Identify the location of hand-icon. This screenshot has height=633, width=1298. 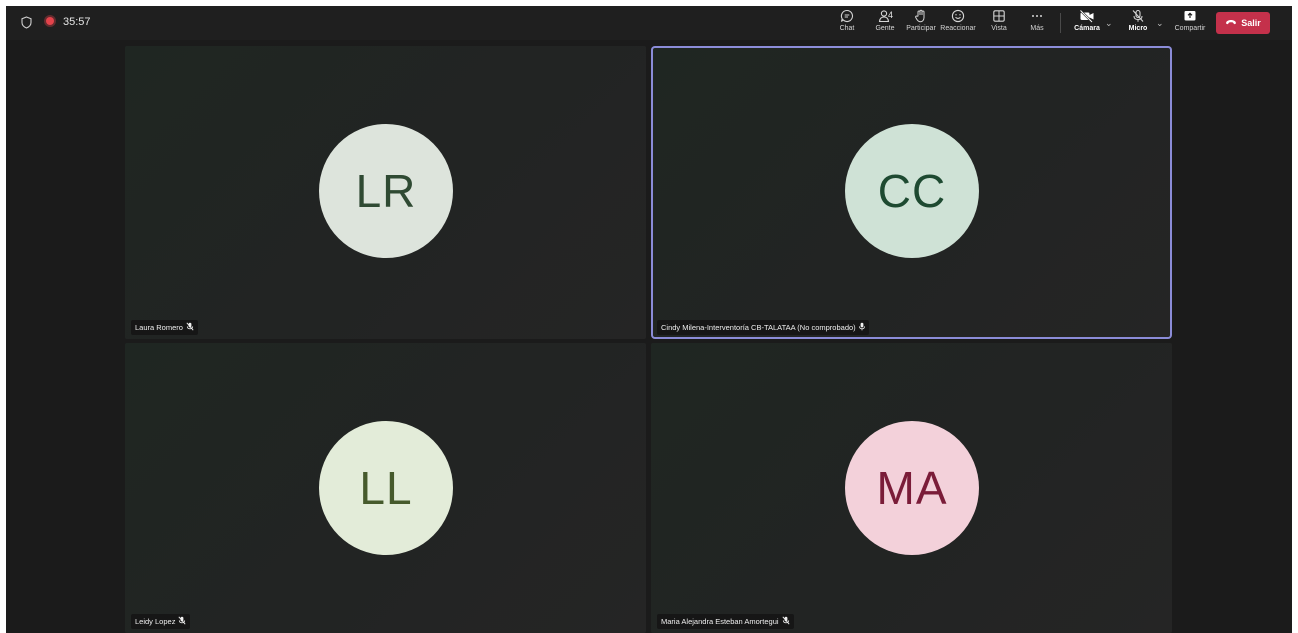
(921, 17).